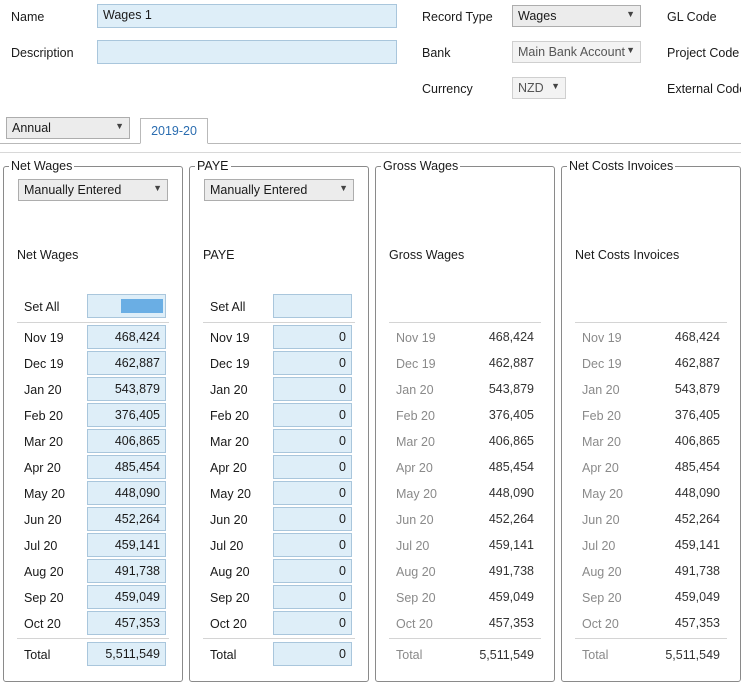  I want to click on panel-heading: Net Wages, so click(48, 255).